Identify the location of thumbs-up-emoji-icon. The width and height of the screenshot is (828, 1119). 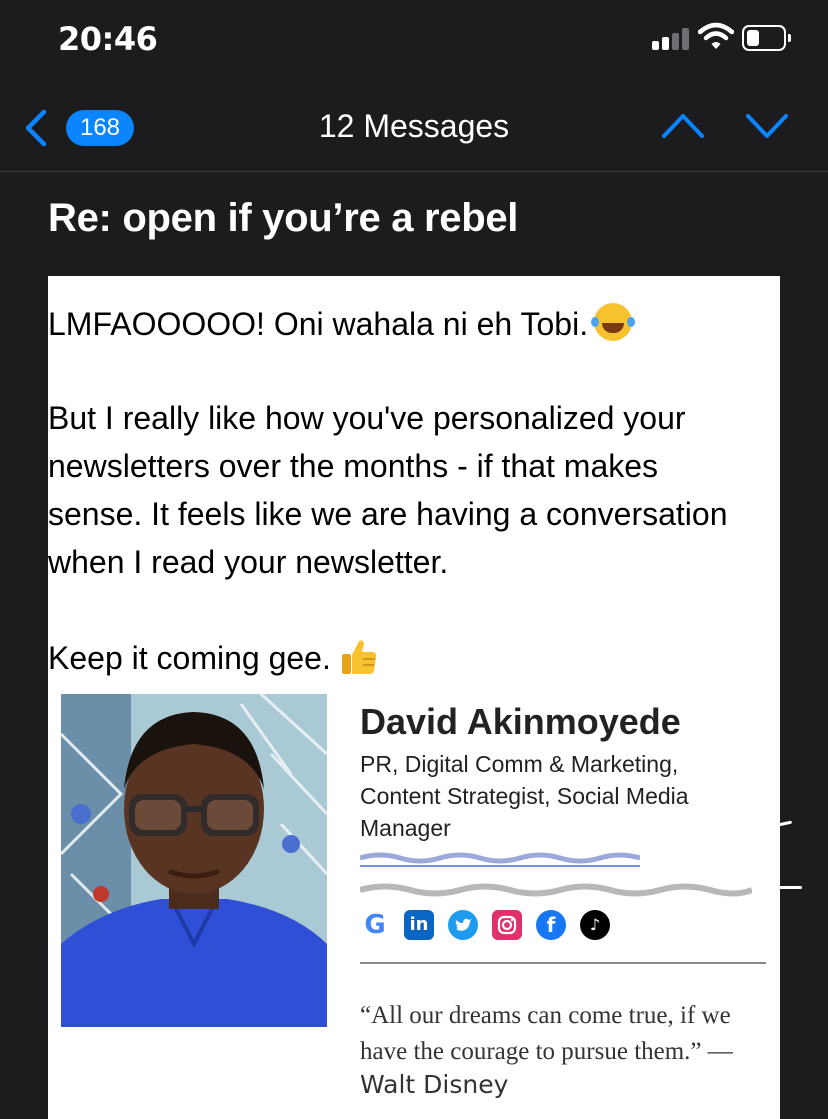
(359, 657).